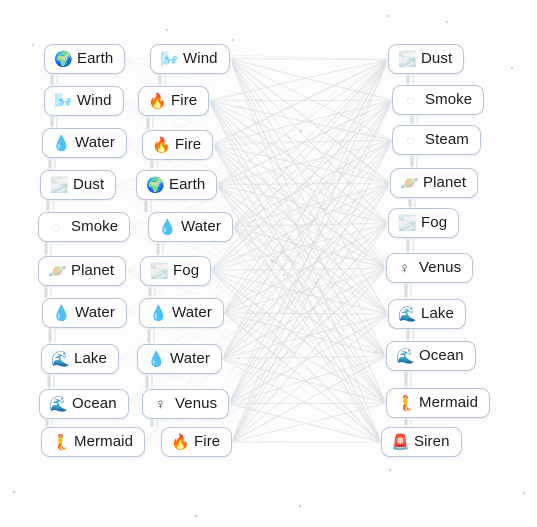 This screenshot has width=537, height=527. I want to click on element-card-label: Siren, so click(432, 441).